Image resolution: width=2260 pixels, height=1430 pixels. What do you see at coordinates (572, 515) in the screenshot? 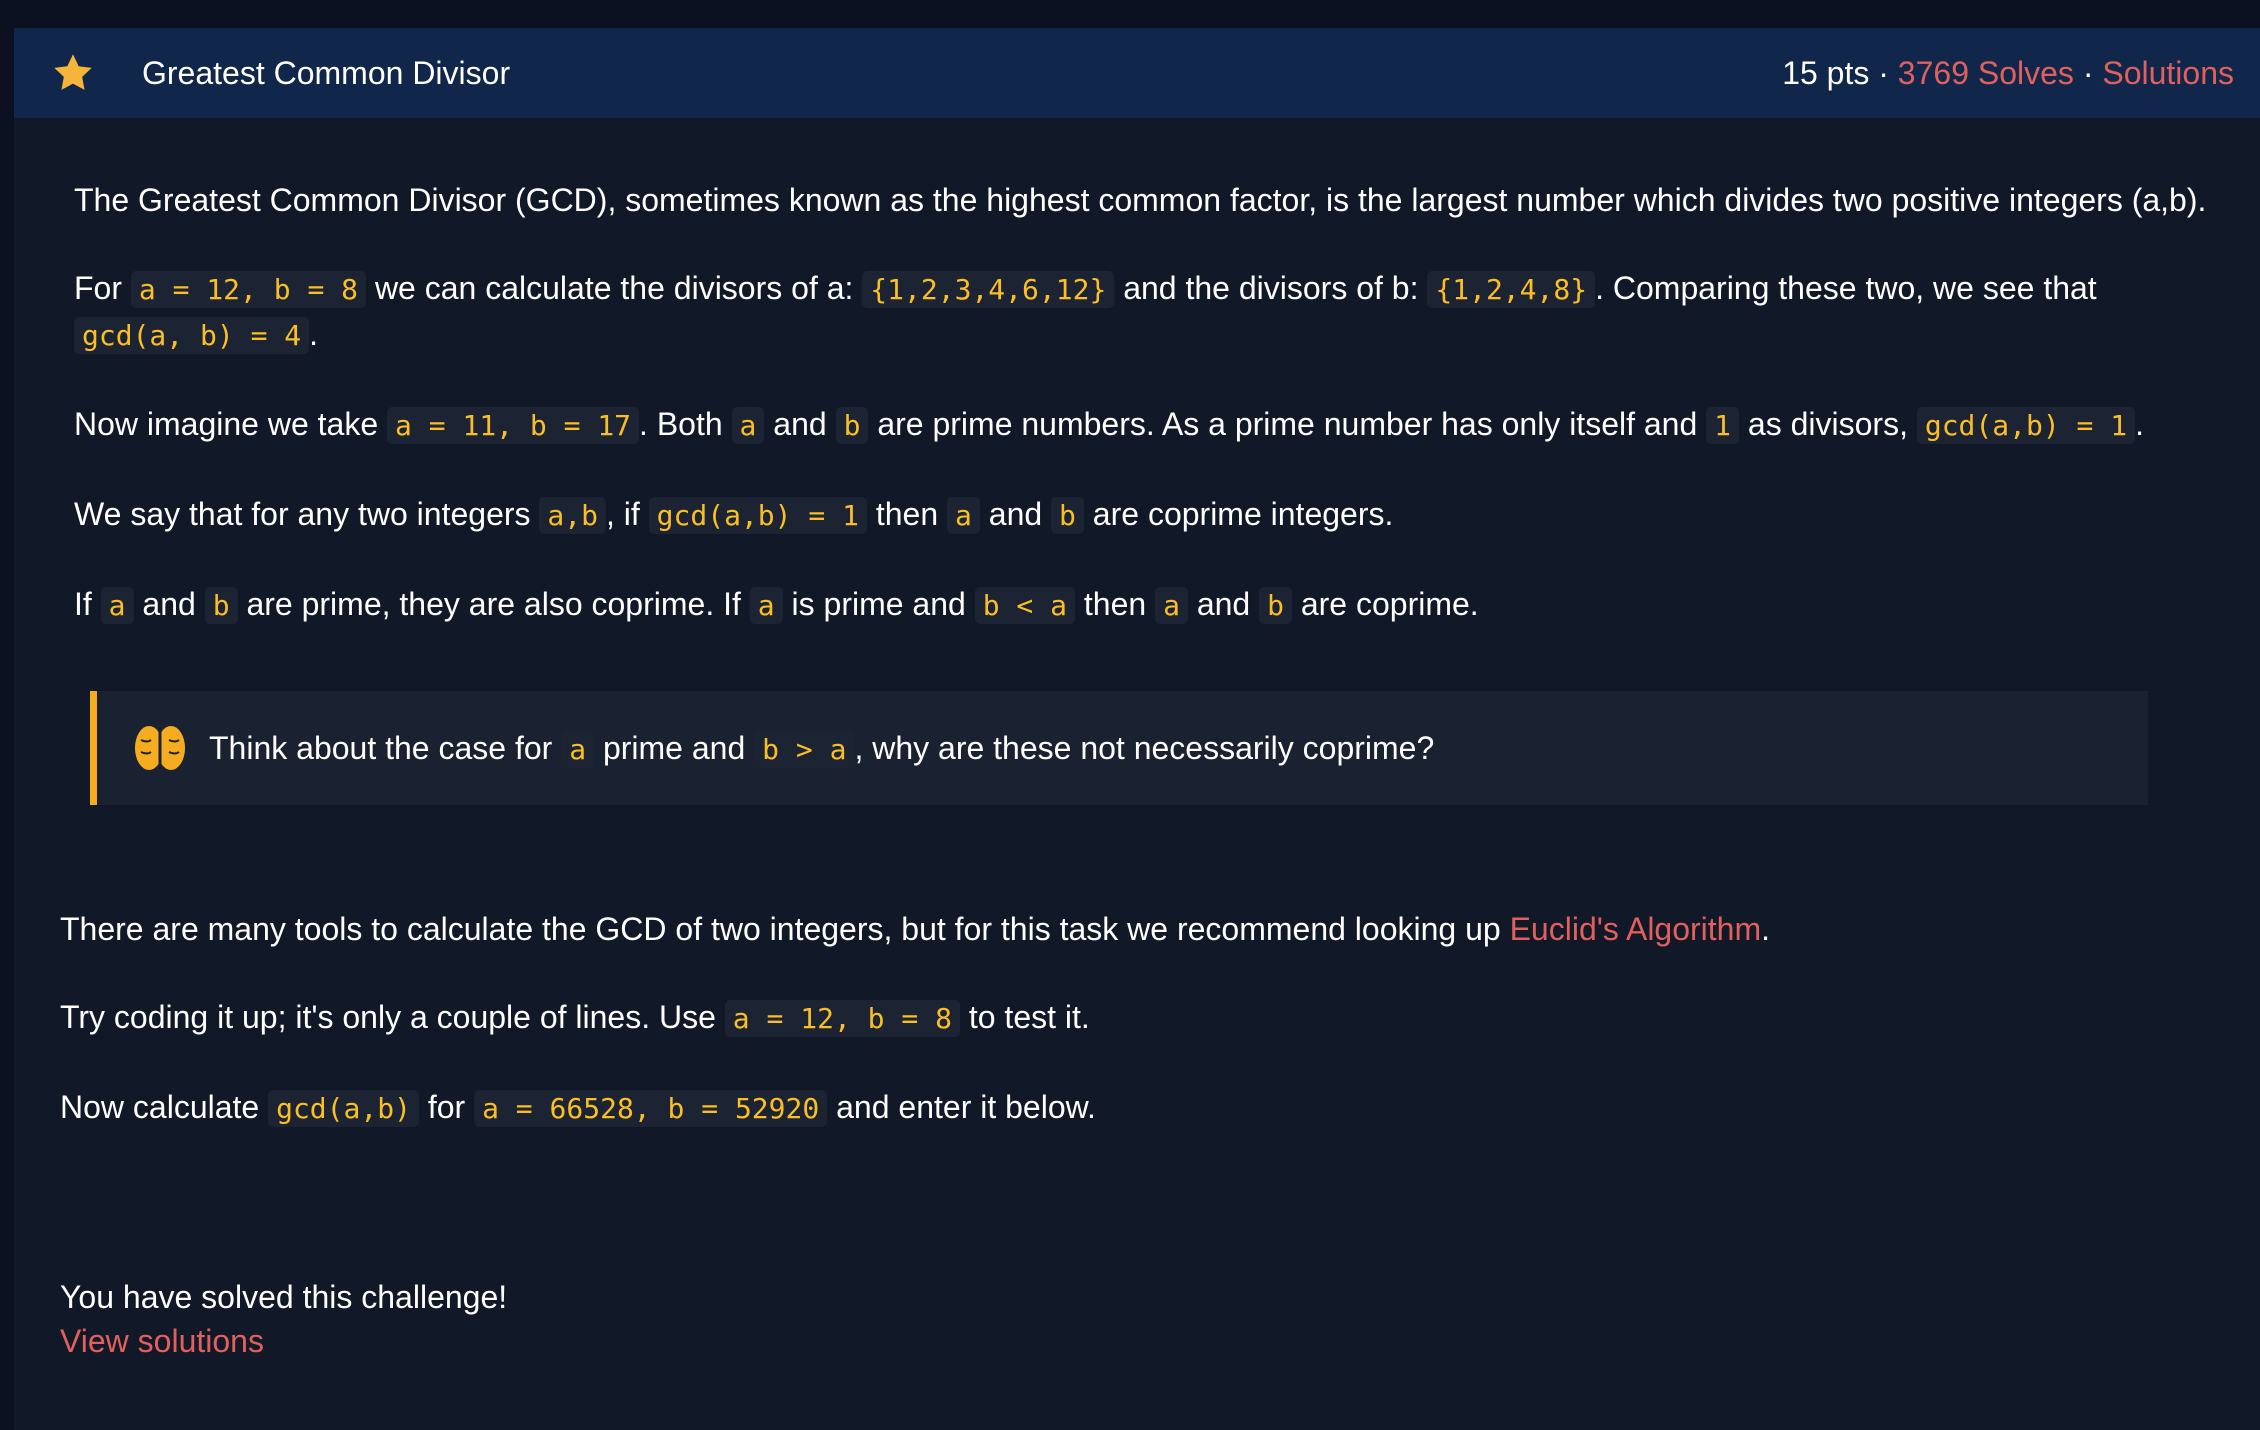
I see `code-snippet: a,b` at bounding box center [572, 515].